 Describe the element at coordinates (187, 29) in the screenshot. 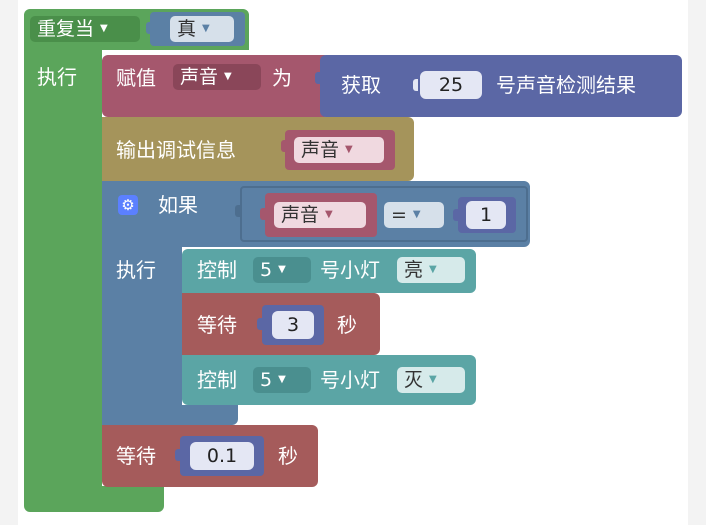

I see `condition-value: 真` at that location.